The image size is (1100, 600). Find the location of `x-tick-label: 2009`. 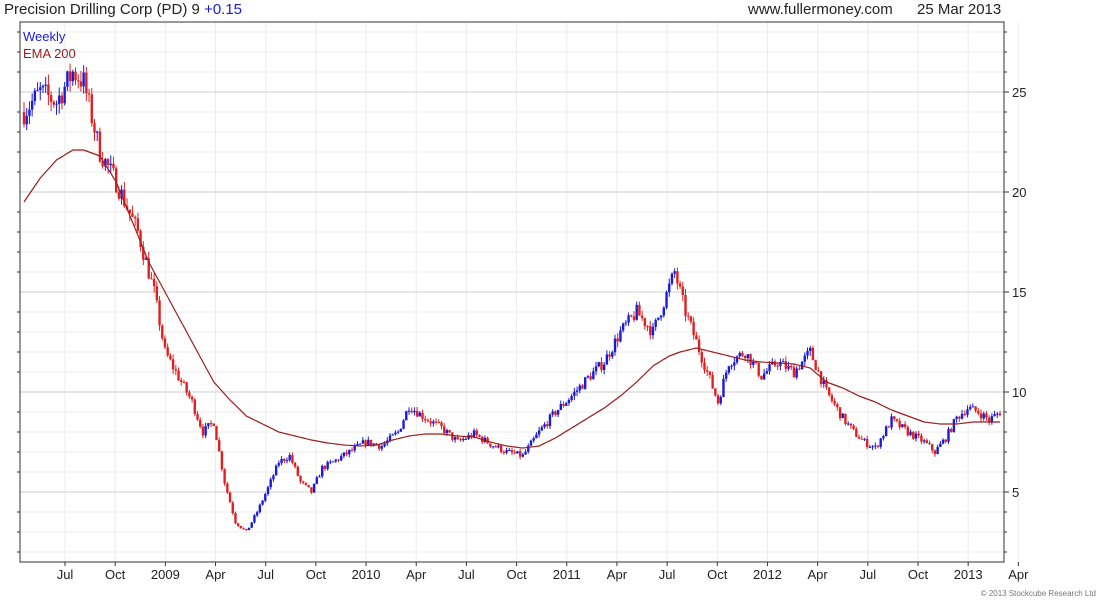

x-tick-label: 2009 is located at coordinates (165, 574).